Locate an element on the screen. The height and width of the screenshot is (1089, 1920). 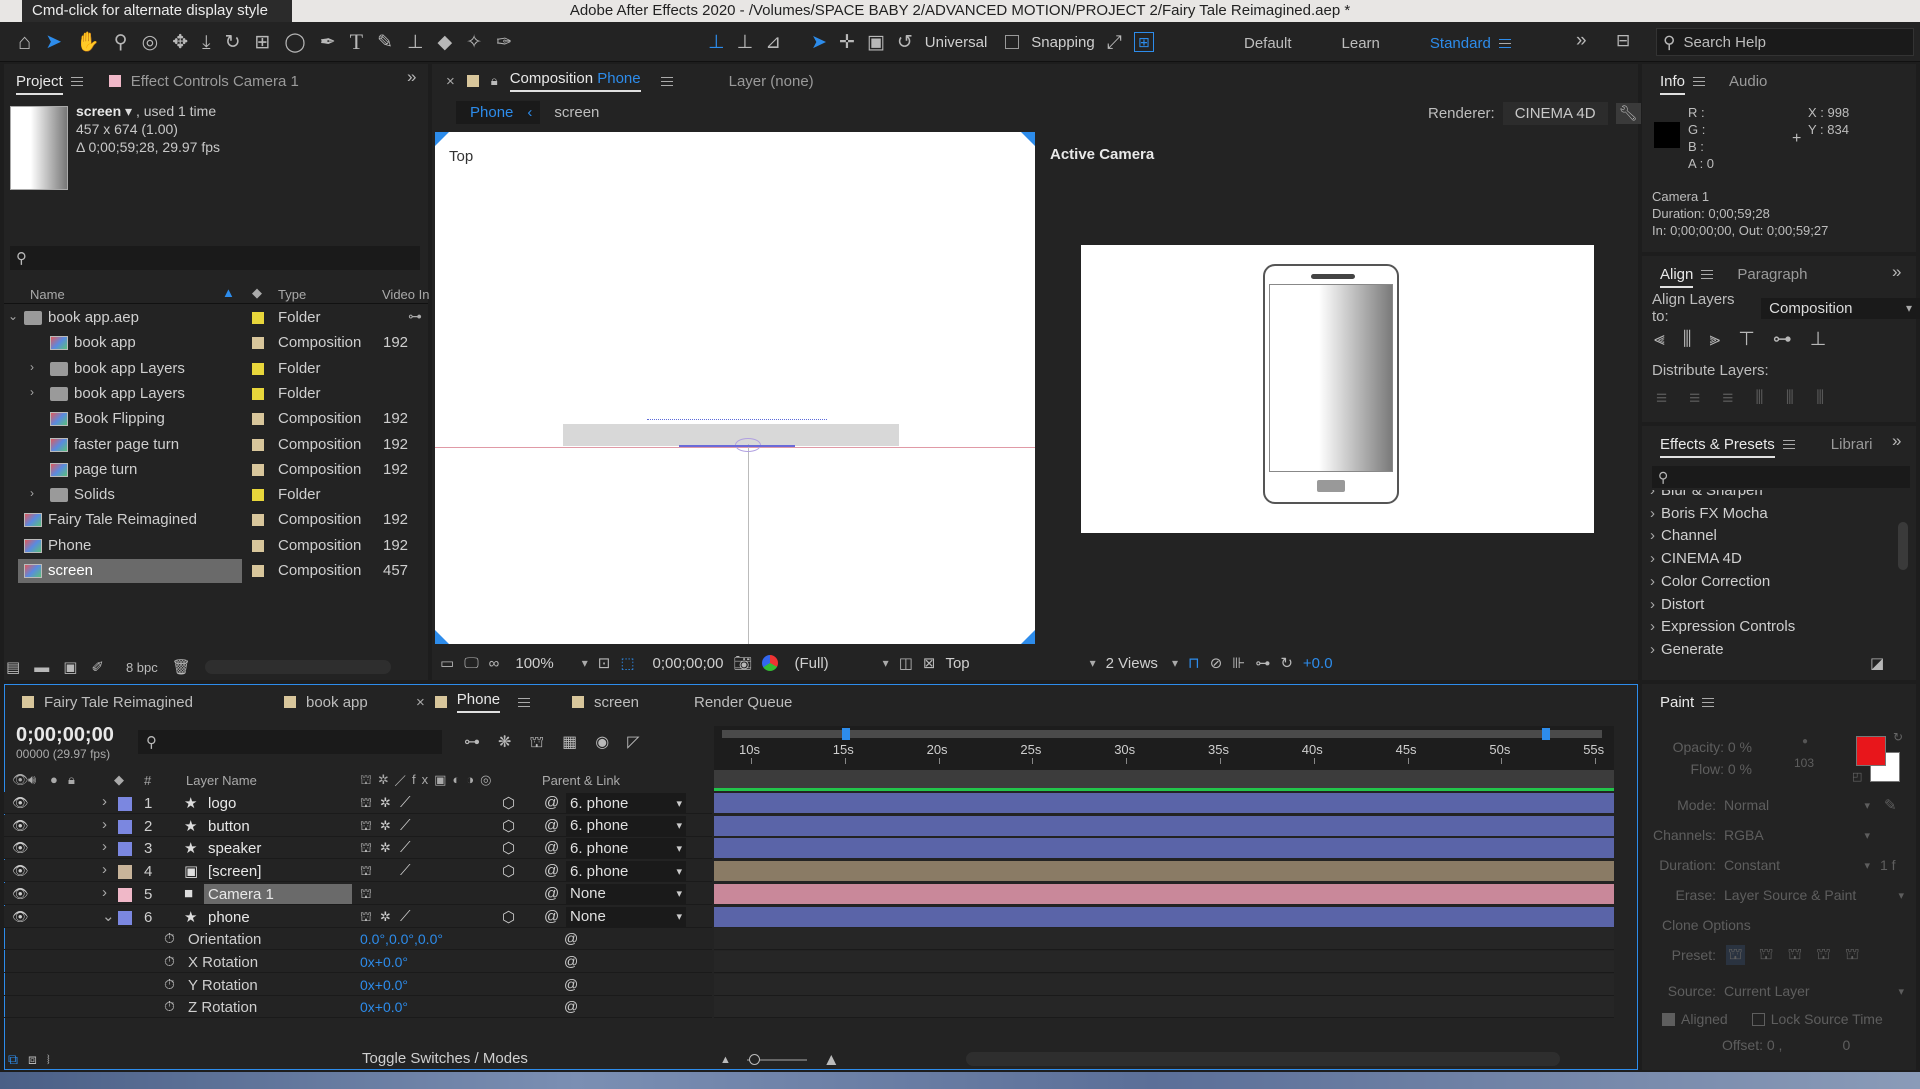
distribute-hcenter-icon: ⦀ is located at coordinates (1790, 398).